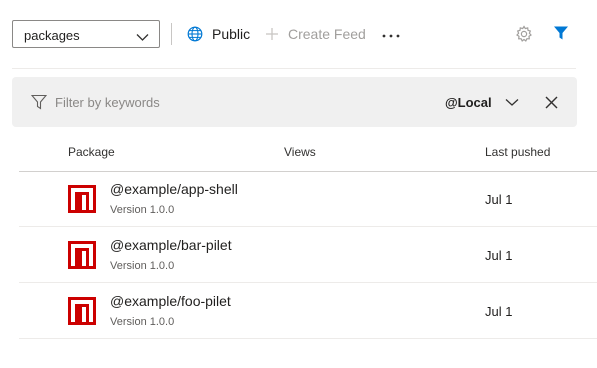 The image size is (597, 368). What do you see at coordinates (294, 68) in the screenshot?
I see `toolbar-divider` at bounding box center [294, 68].